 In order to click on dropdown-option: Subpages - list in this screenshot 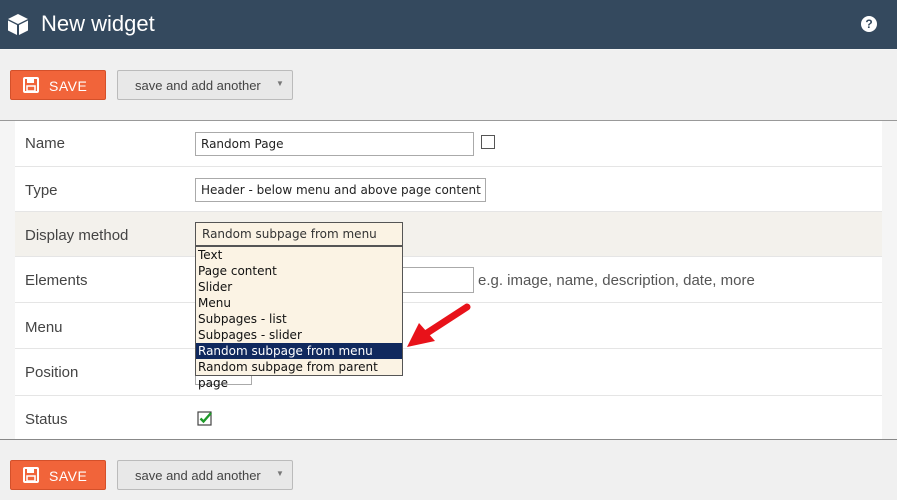, I will do `click(299, 319)`.